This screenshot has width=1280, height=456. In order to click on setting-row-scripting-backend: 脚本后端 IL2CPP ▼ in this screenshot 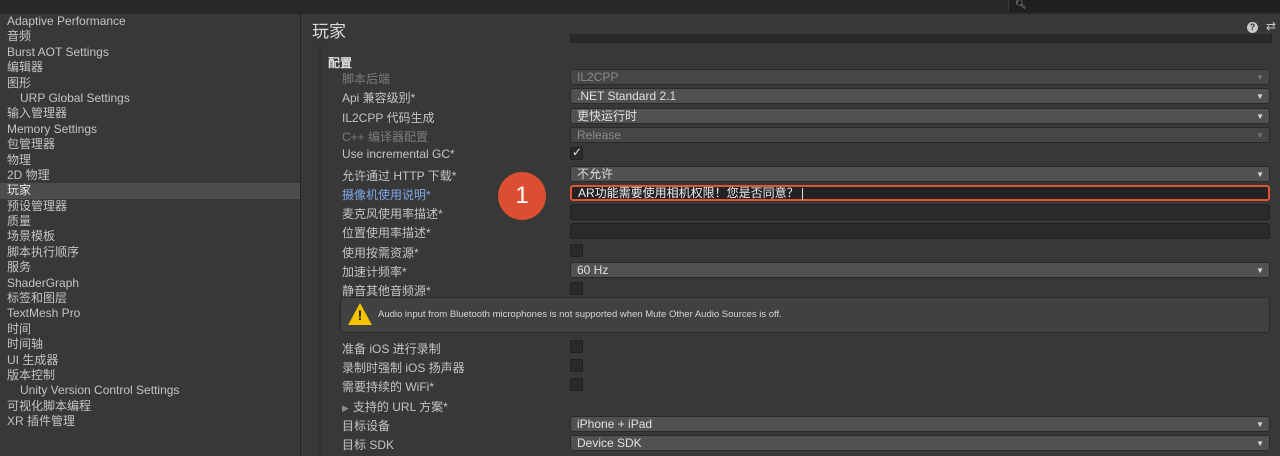, I will do `click(791, 77)`.